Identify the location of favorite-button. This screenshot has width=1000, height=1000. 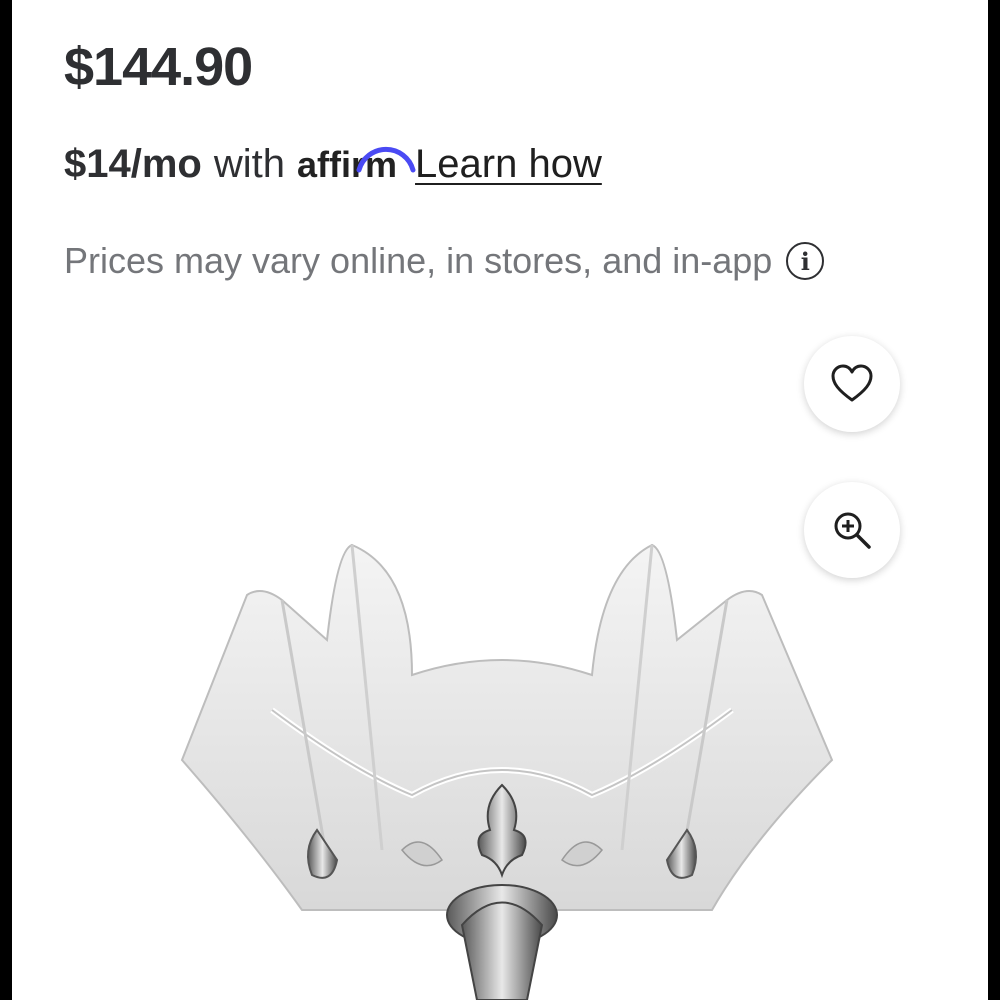
(852, 384).